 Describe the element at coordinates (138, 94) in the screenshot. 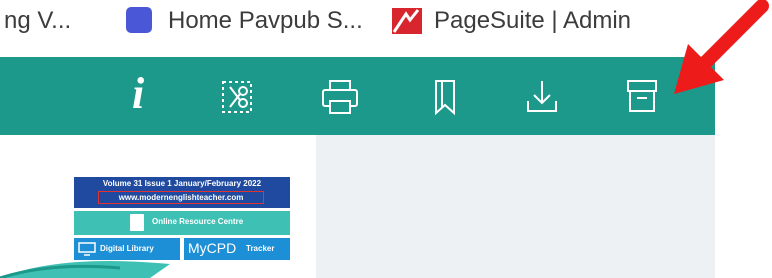

I see `info-icon: i` at that location.